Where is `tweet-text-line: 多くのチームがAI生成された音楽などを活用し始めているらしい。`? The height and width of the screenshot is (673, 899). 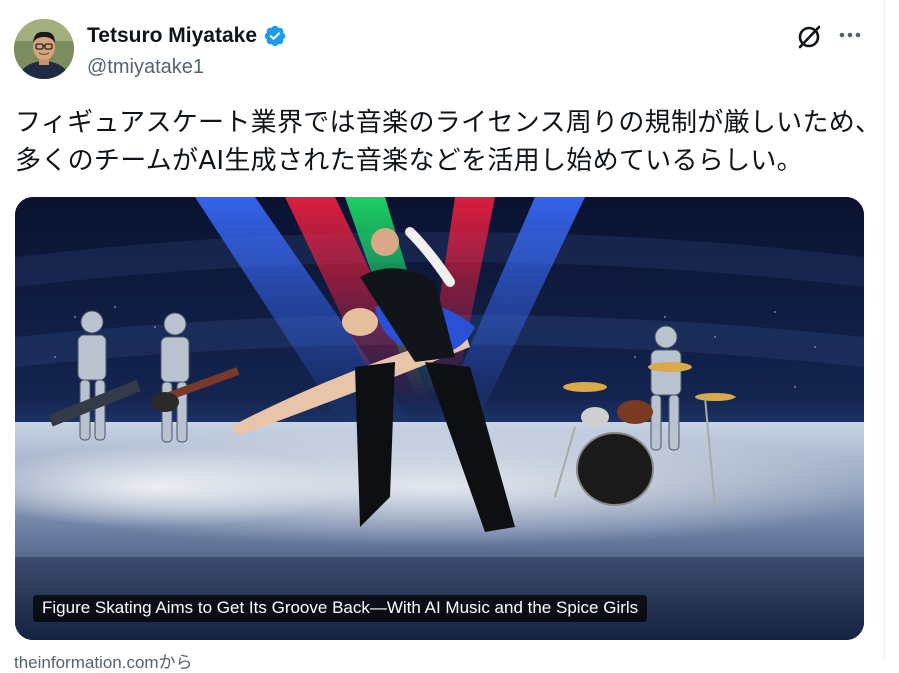 tweet-text-line: 多くのチームがAI生成された音楽などを活用し始めているらしい。 is located at coordinates (409, 161).